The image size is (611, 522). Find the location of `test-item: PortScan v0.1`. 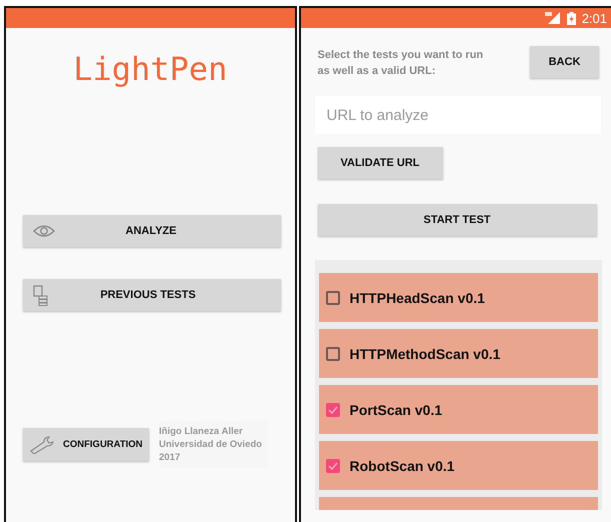

test-item: PortScan v0.1 is located at coordinates (458, 409).